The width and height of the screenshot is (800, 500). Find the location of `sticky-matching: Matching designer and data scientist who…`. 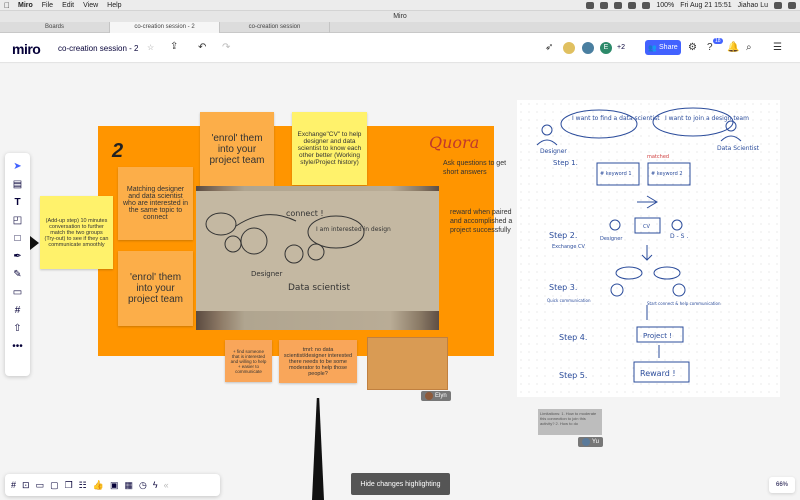

sticky-matching: Matching designer and data scientist who… is located at coordinates (155, 203).